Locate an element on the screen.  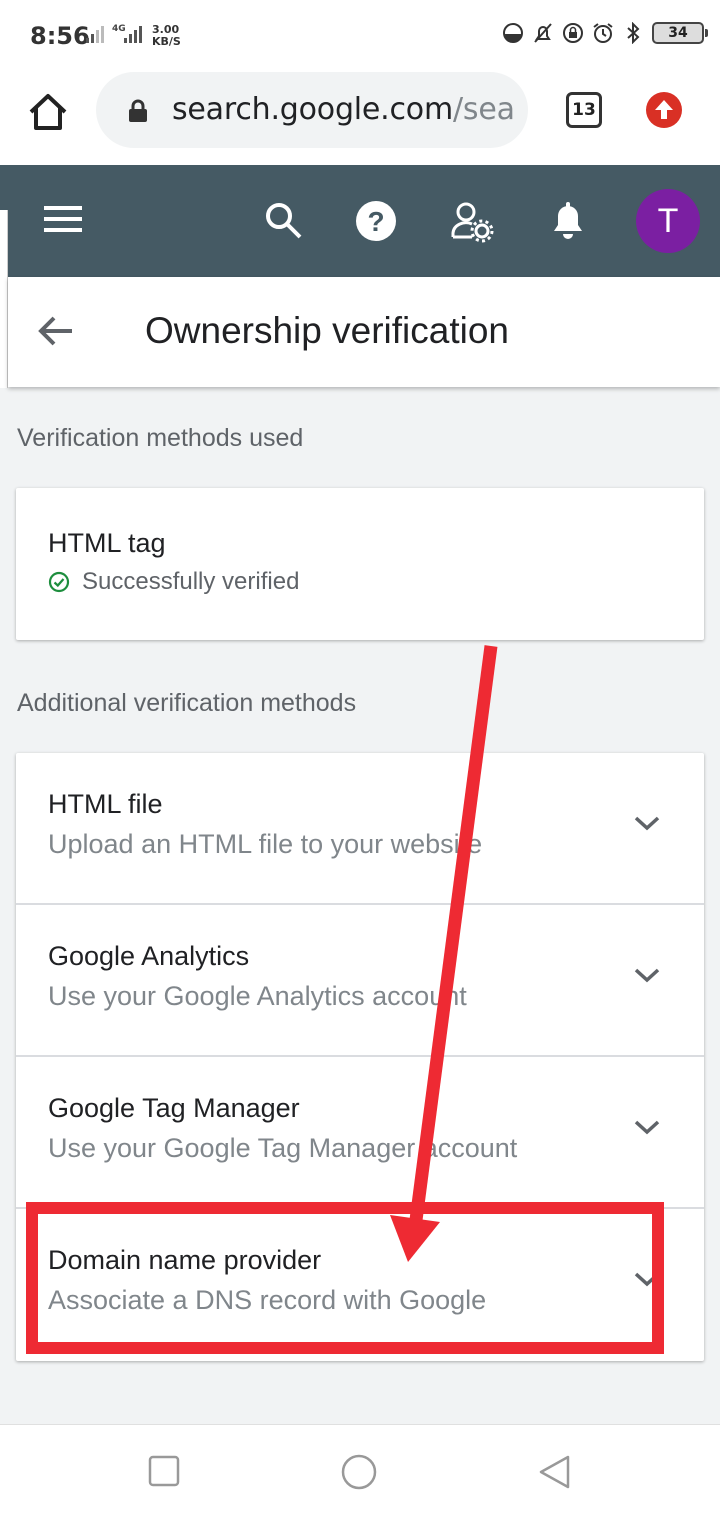
section-label-used: Verification methods used is located at coordinates (160, 438).